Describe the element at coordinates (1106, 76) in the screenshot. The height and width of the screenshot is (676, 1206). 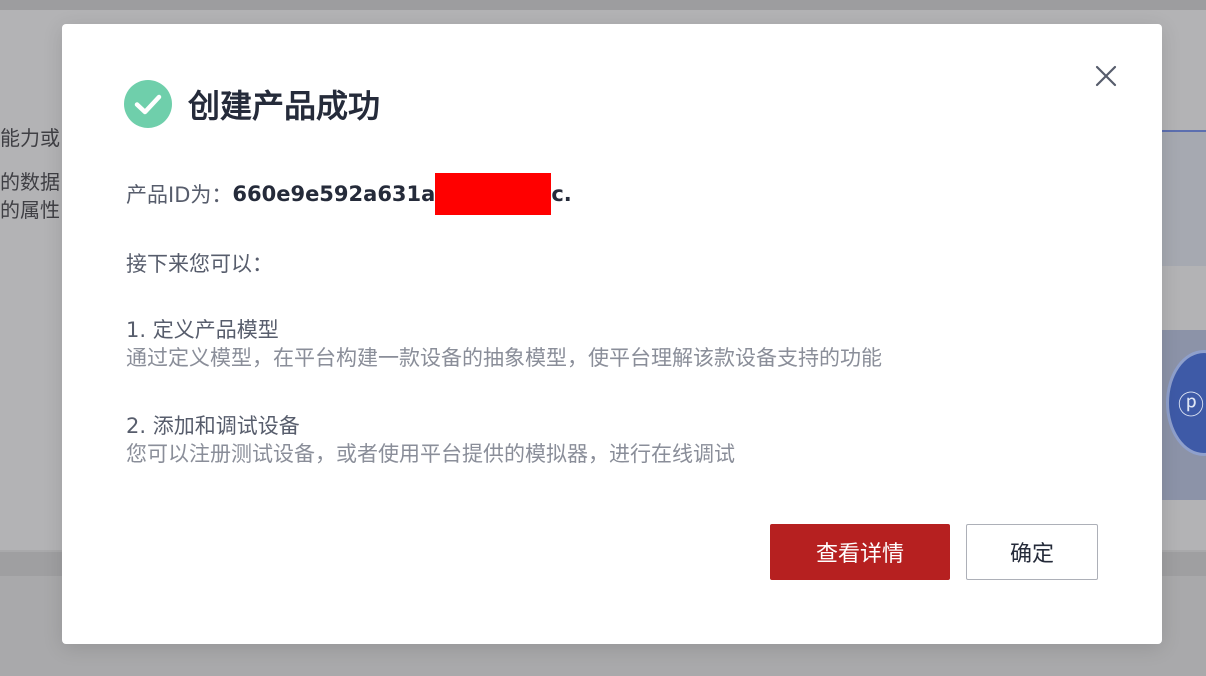
I see `close-icon` at that location.